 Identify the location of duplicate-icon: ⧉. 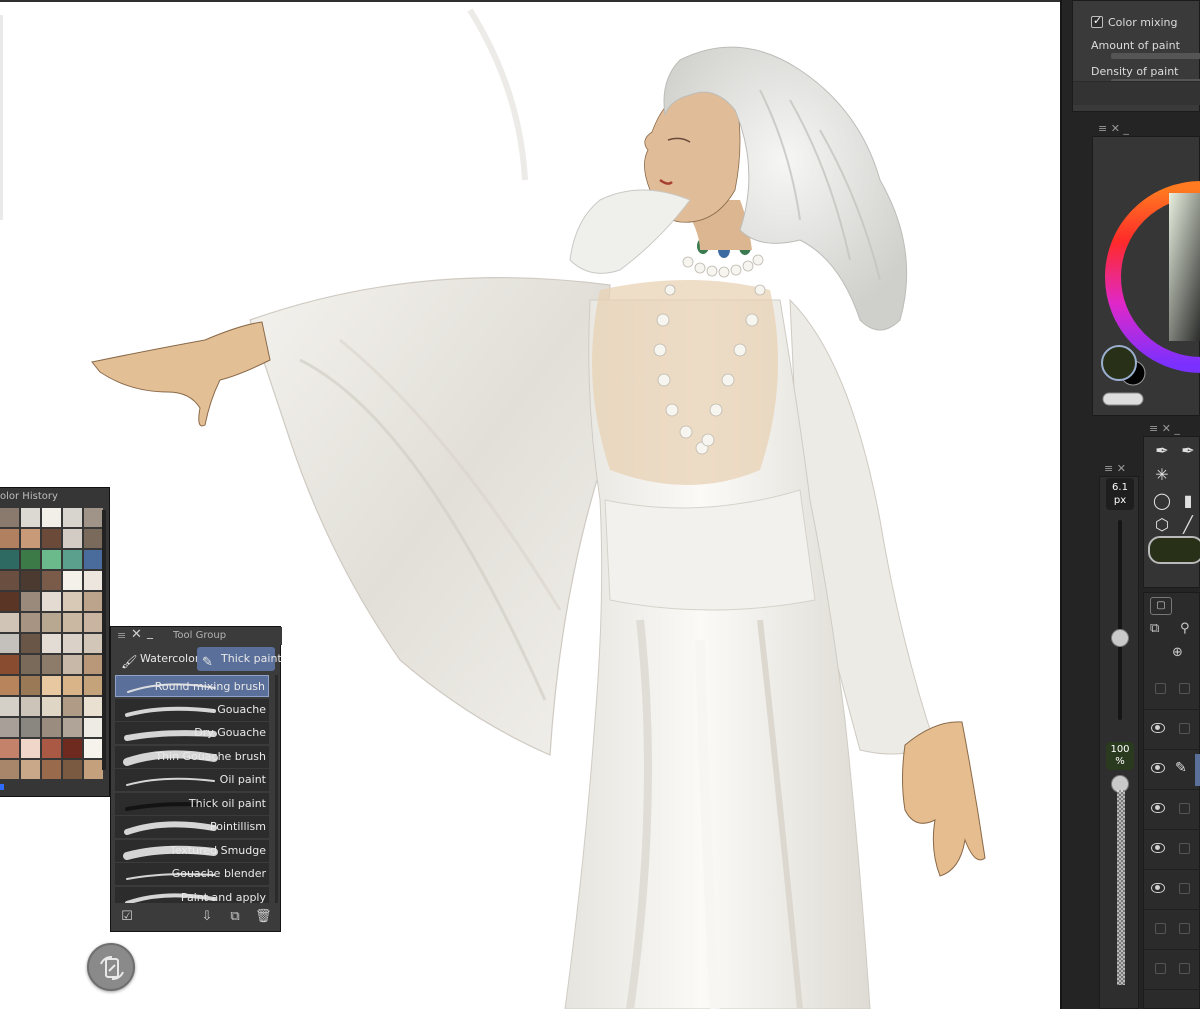
(235, 917).